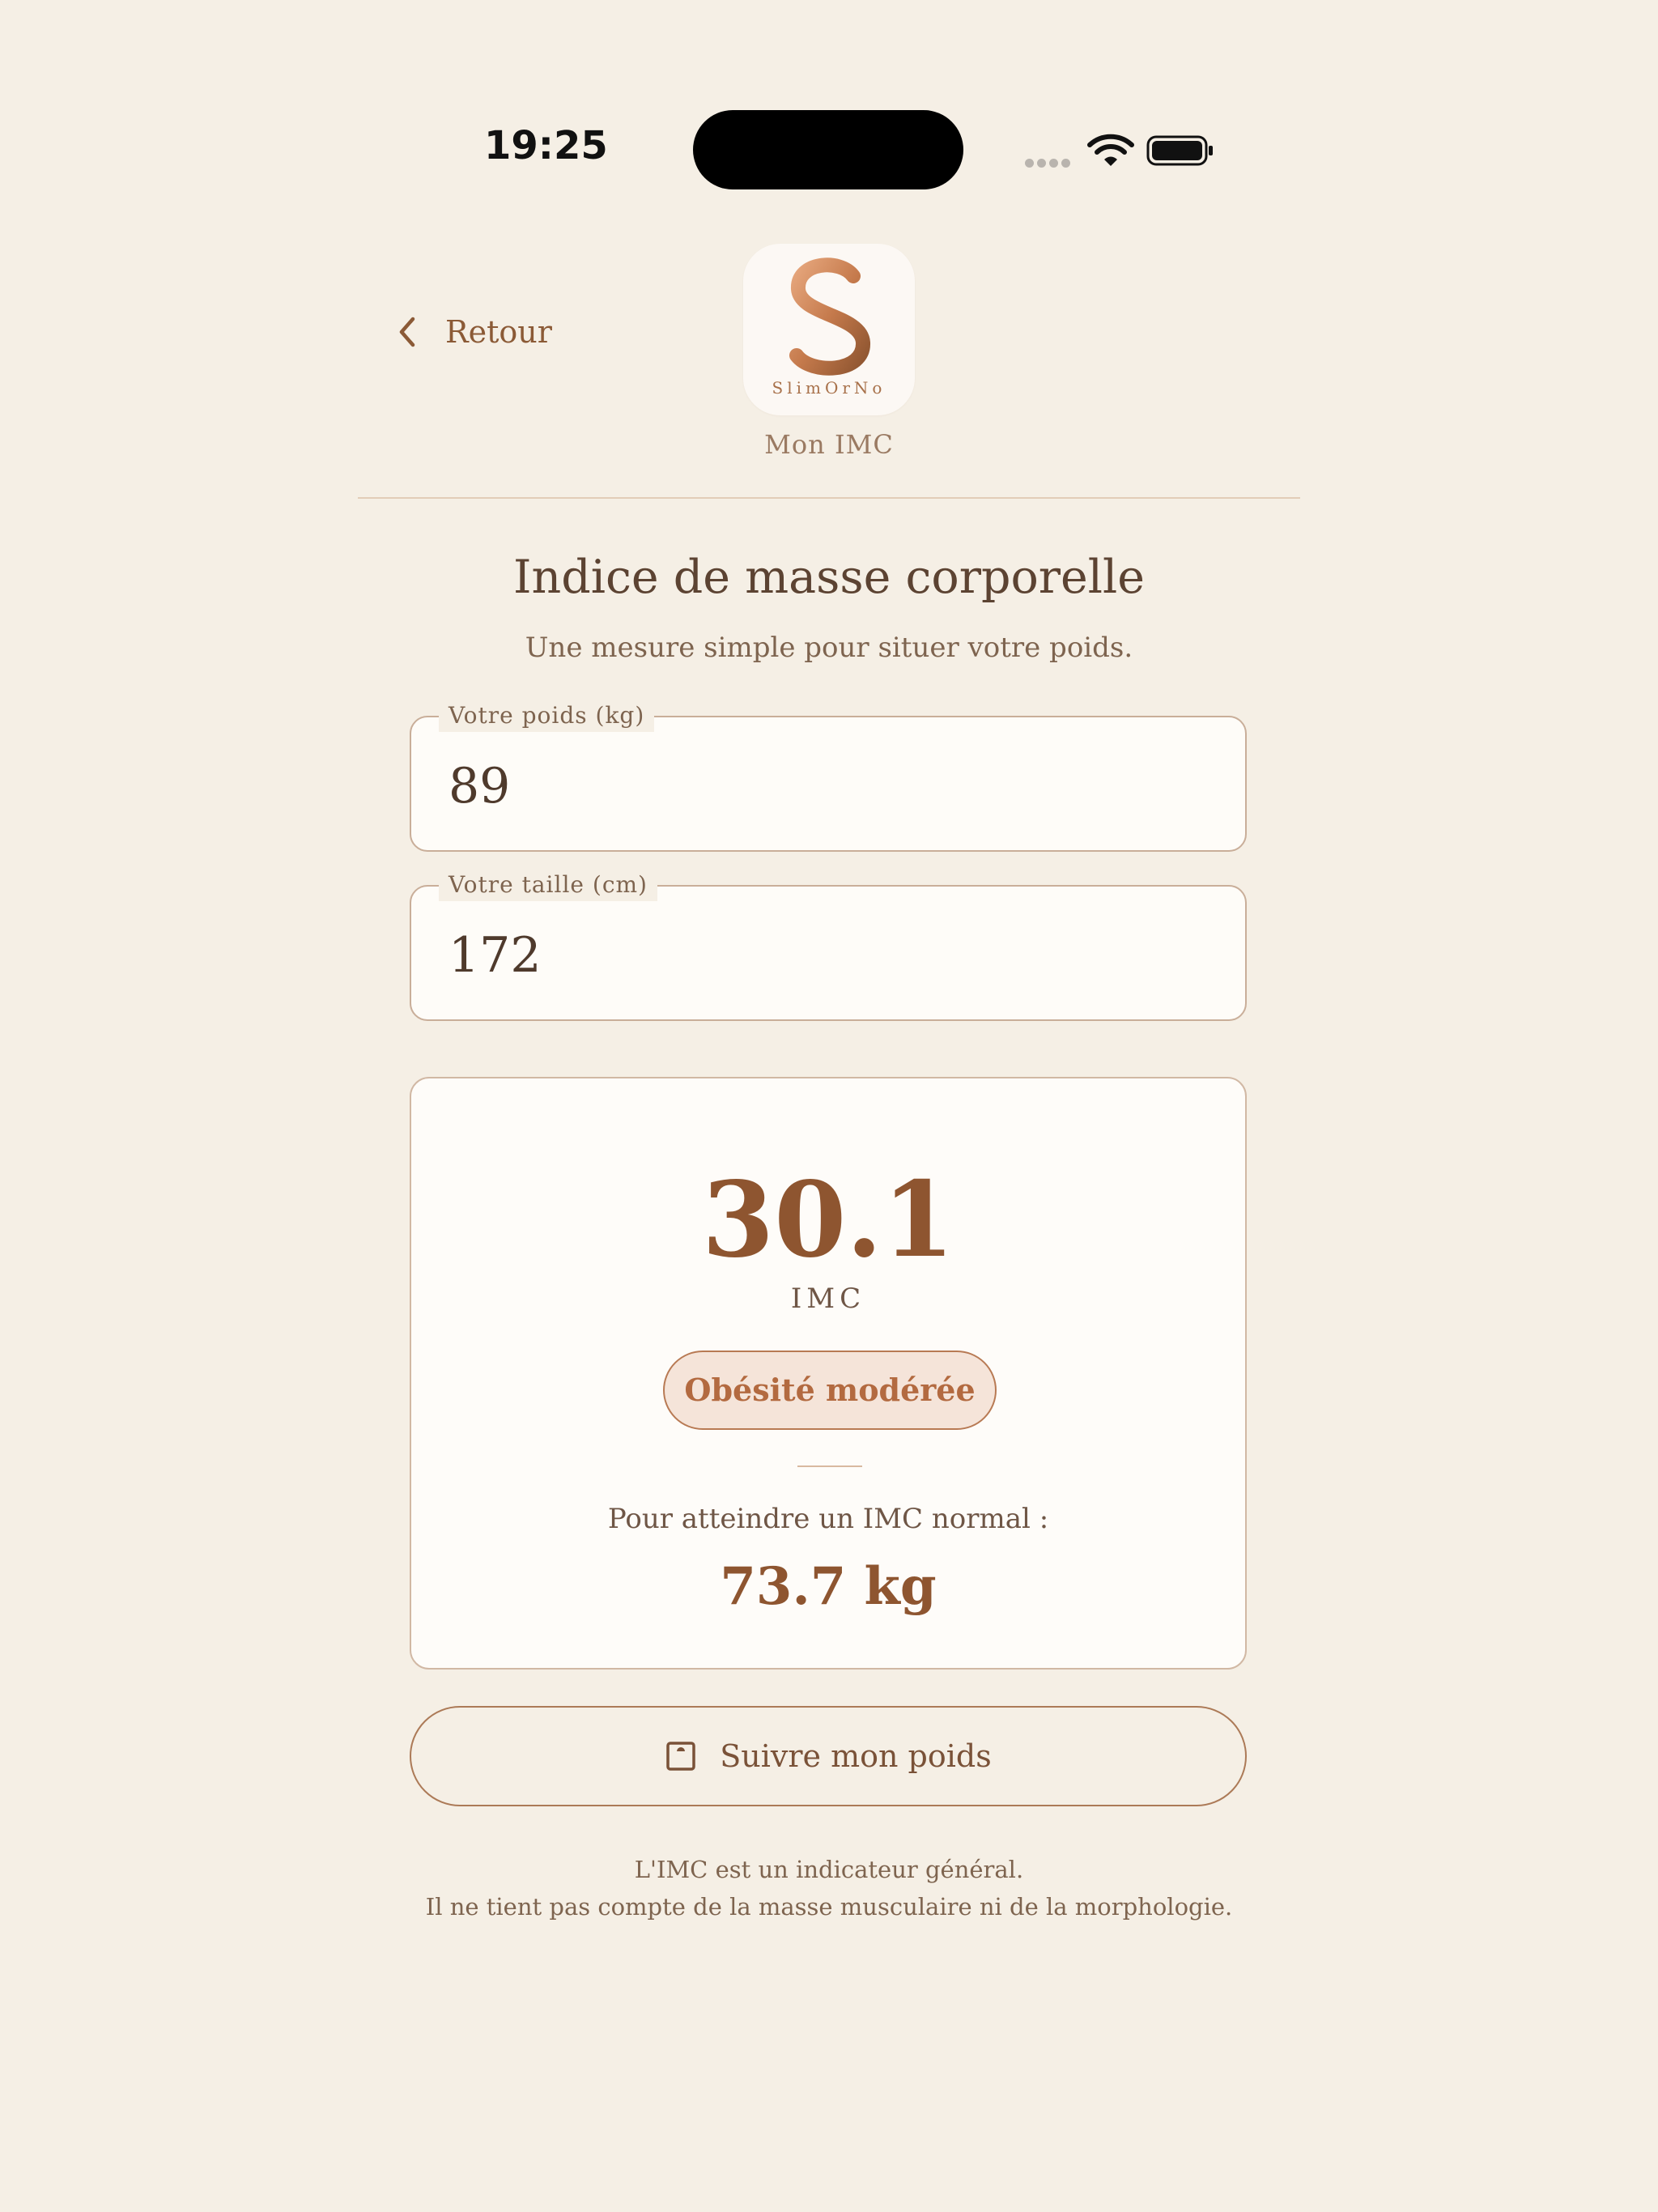  What do you see at coordinates (829, 388) in the screenshot?
I see `logo-wordmark: SlimOrNo` at bounding box center [829, 388].